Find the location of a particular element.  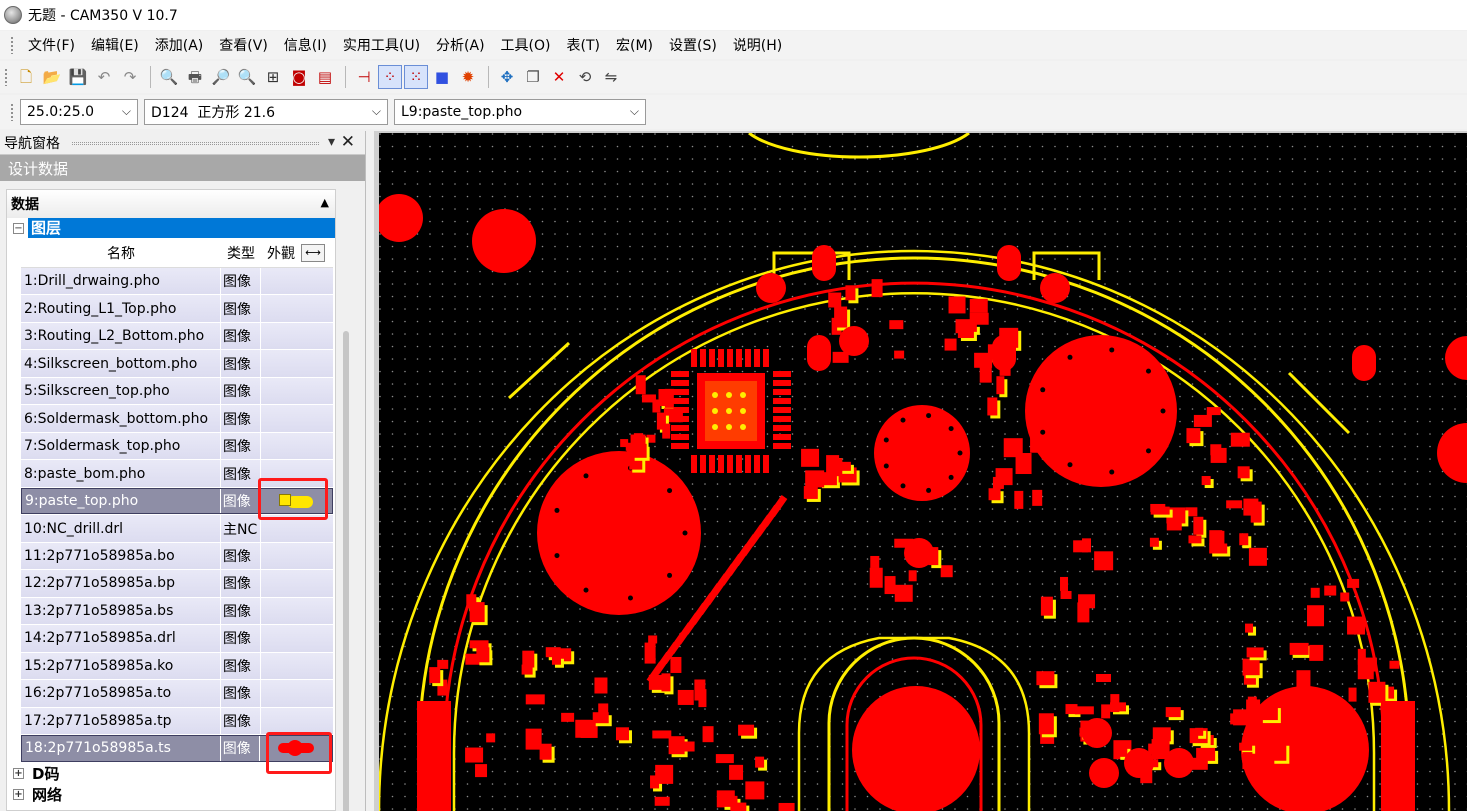

tree-node: + 网络 is located at coordinates (171, 794).